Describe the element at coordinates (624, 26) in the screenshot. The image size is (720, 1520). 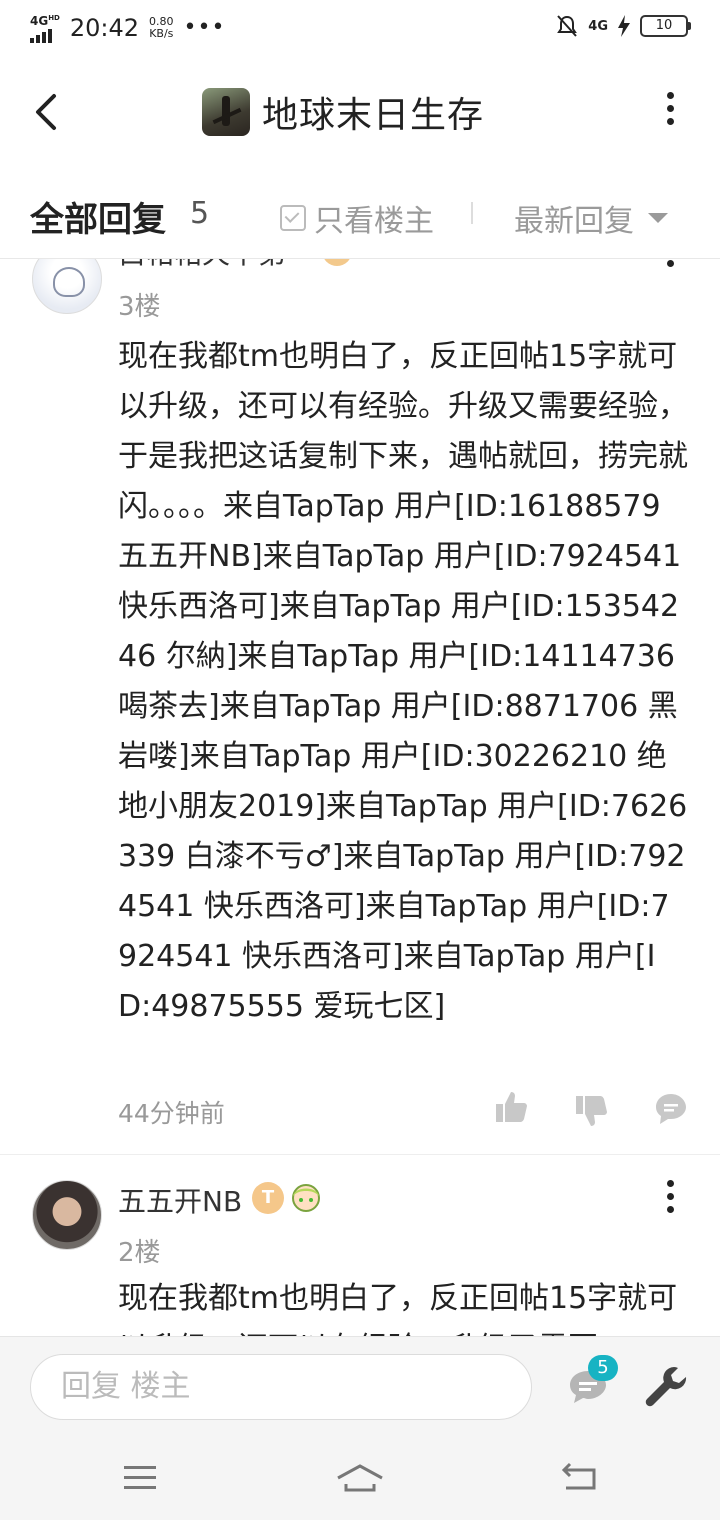
I see `charging-icon` at that location.